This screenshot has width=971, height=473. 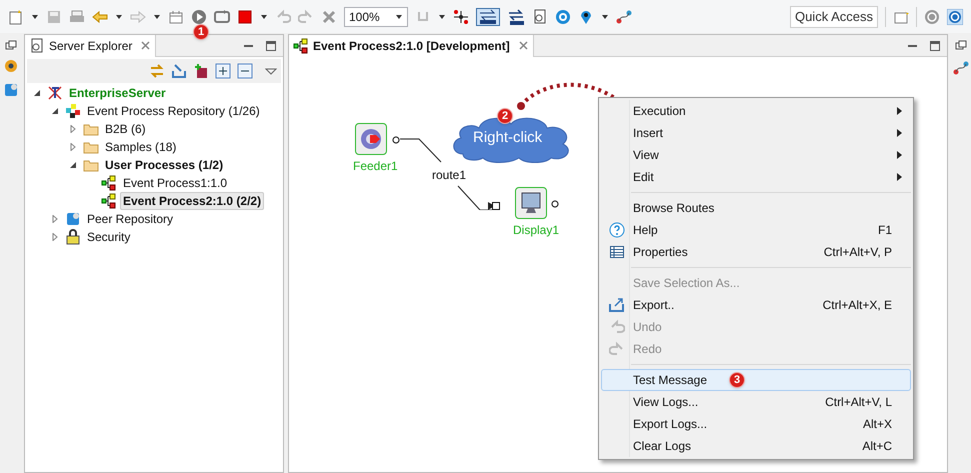 What do you see at coordinates (488, 17) in the screenshot?
I see `xyz-box-icon` at bounding box center [488, 17].